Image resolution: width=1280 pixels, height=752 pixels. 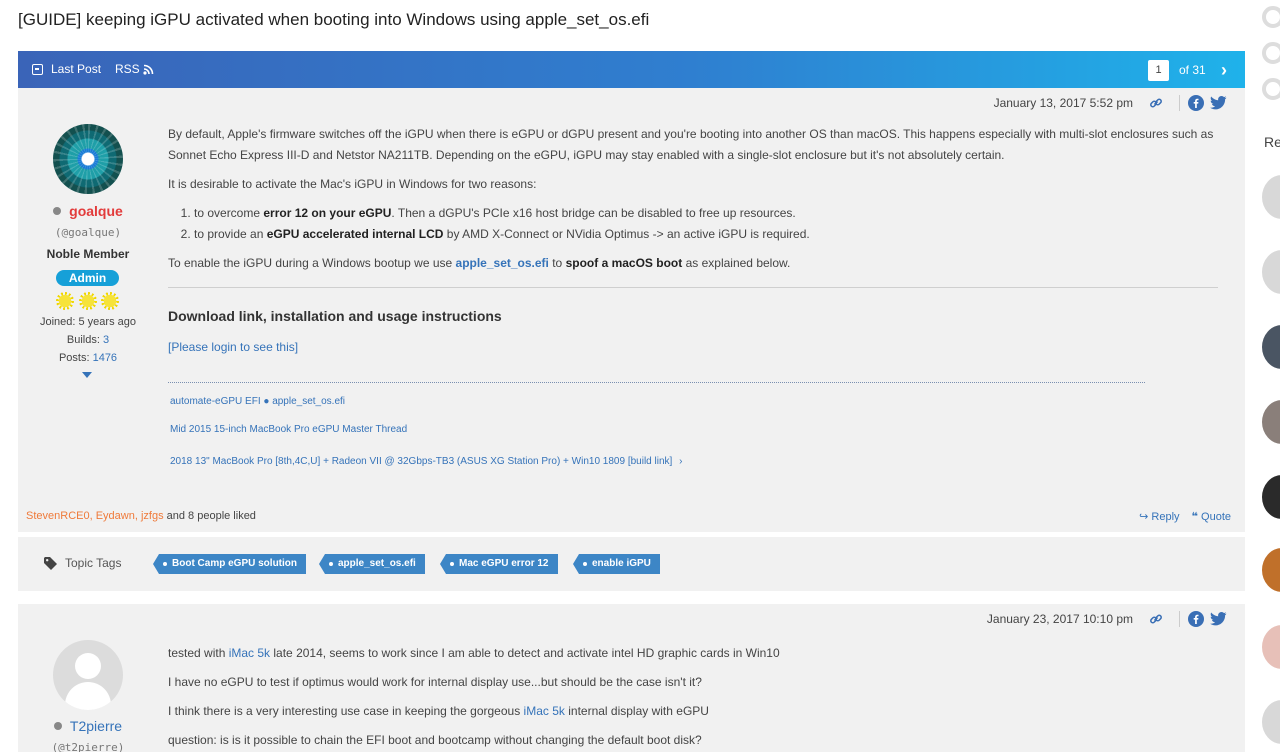 I want to click on likes-text: and 8 people liked, so click(x=209, y=516).